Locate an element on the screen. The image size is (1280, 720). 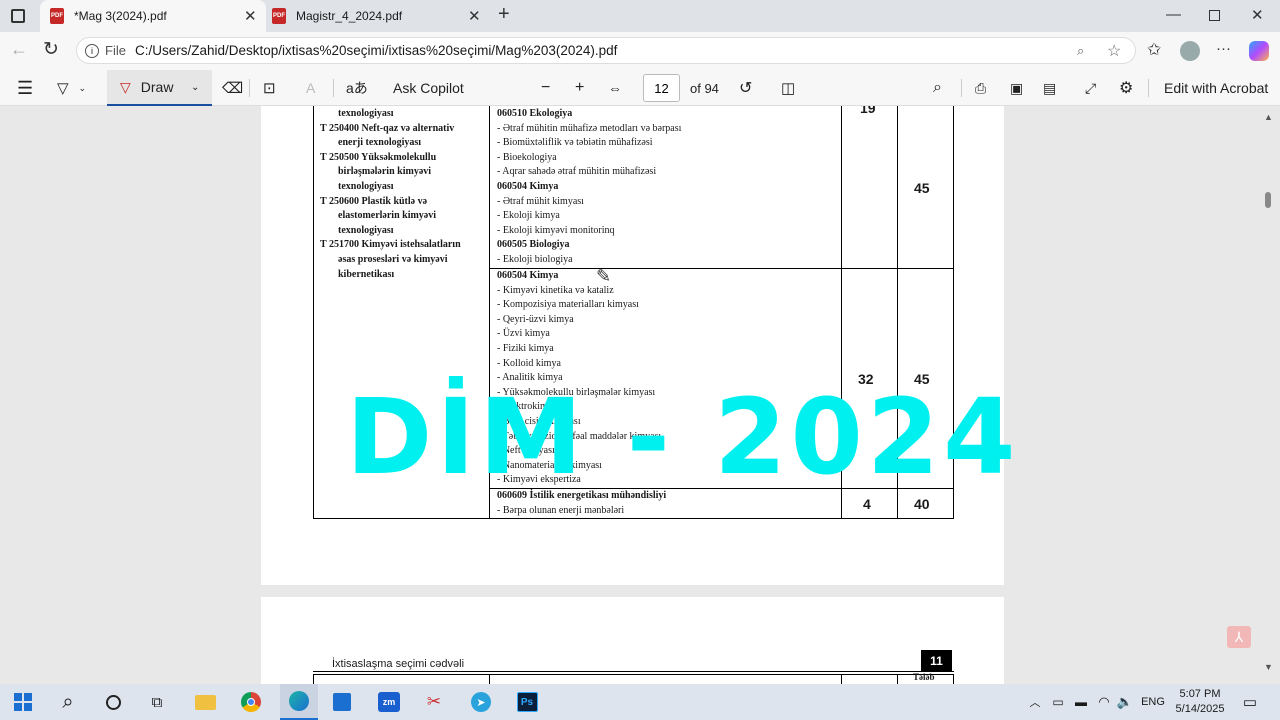
start-icon is located at coordinates (23, 702).